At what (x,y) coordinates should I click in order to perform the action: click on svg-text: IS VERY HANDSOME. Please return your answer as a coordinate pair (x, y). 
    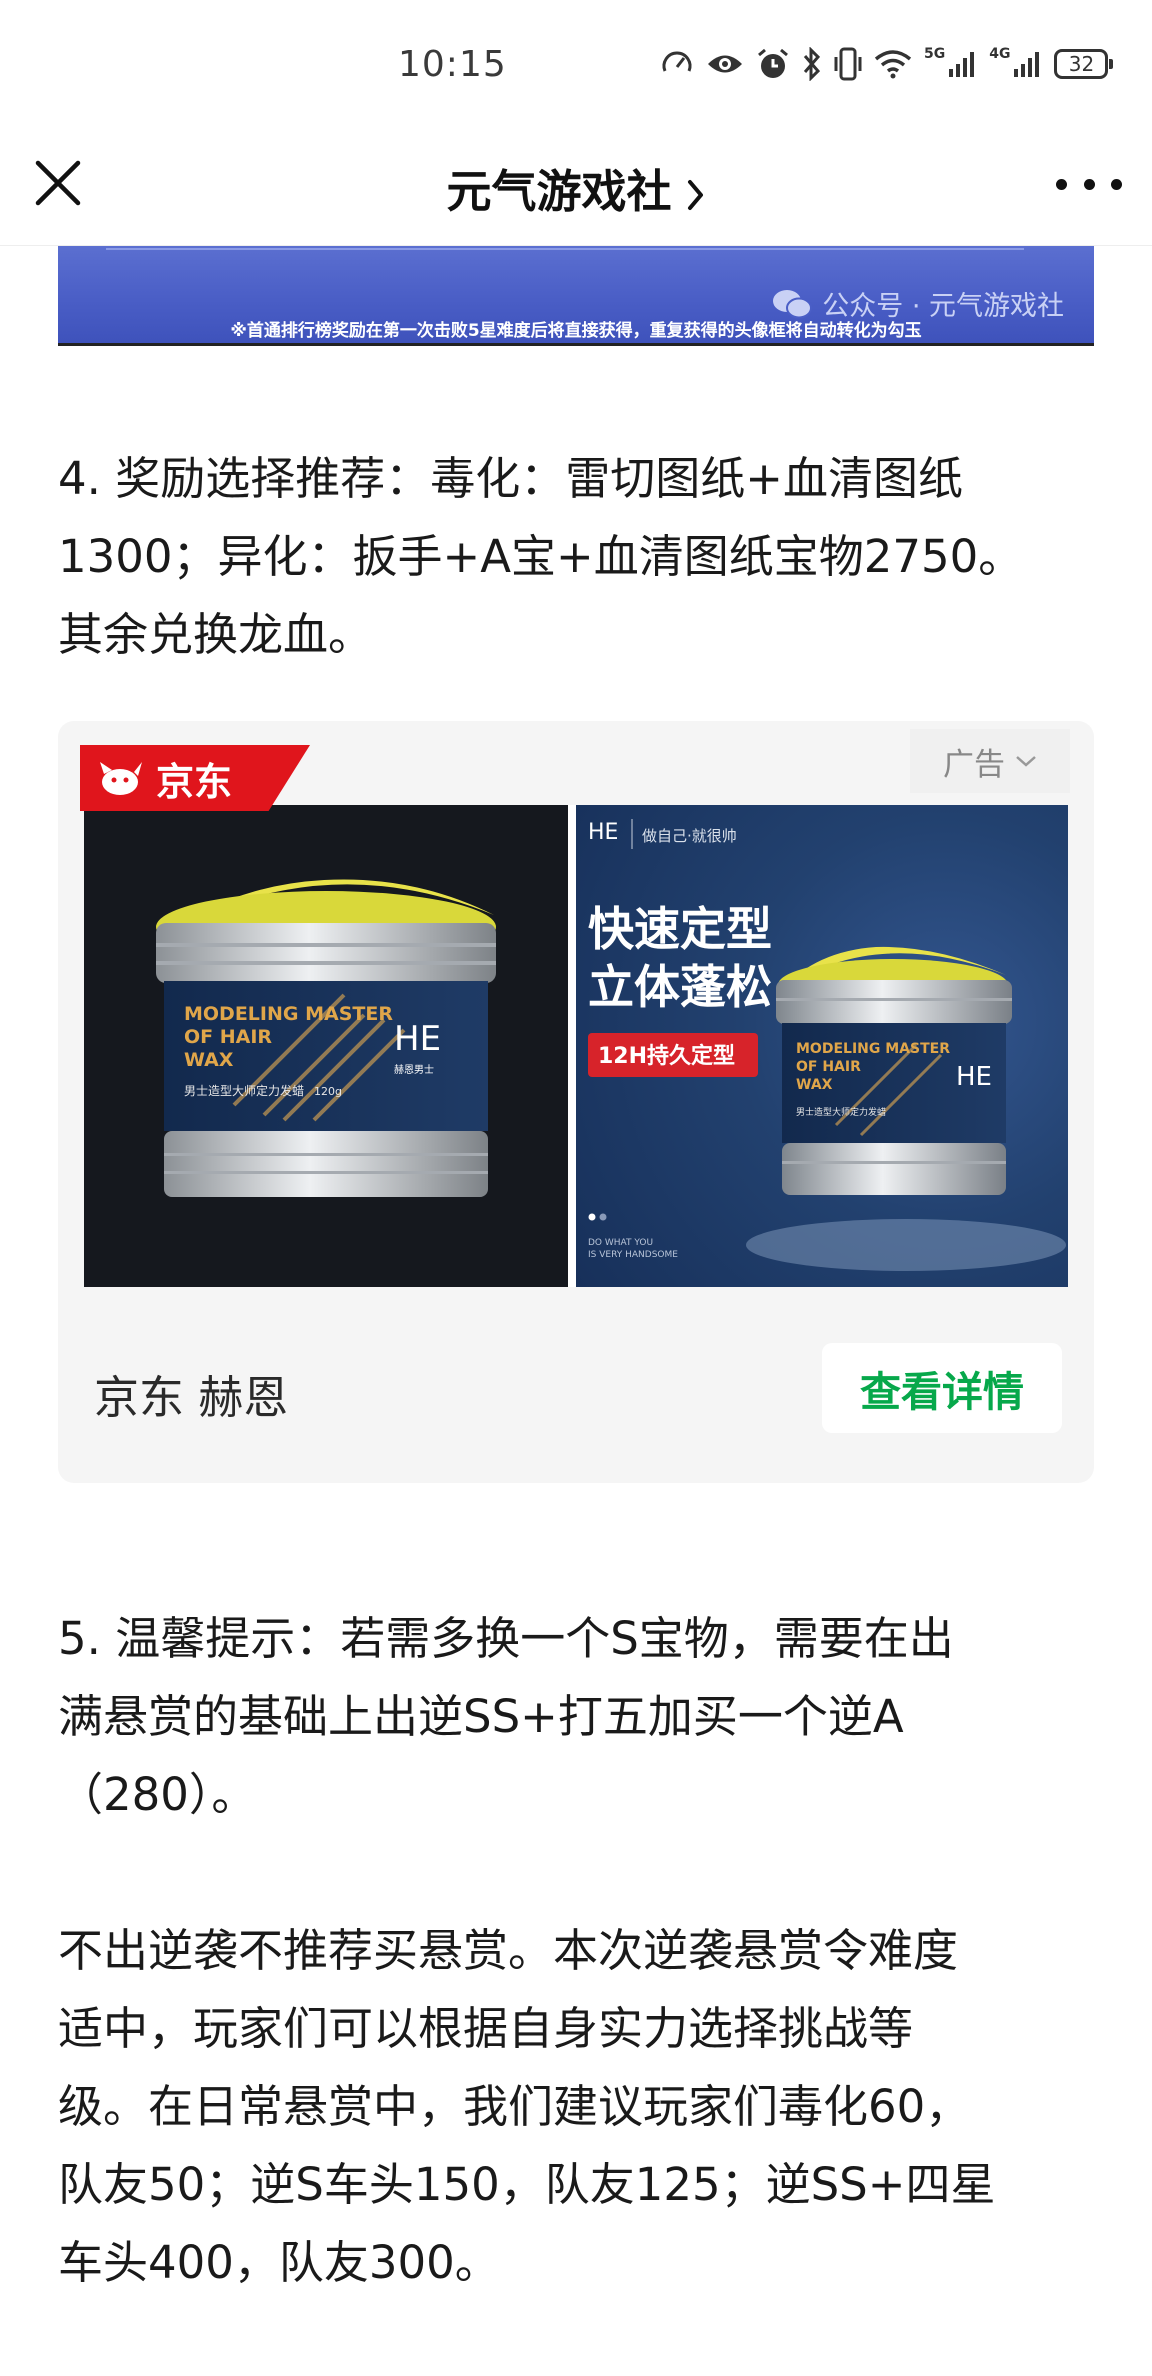
    Looking at the image, I should click on (633, 1255).